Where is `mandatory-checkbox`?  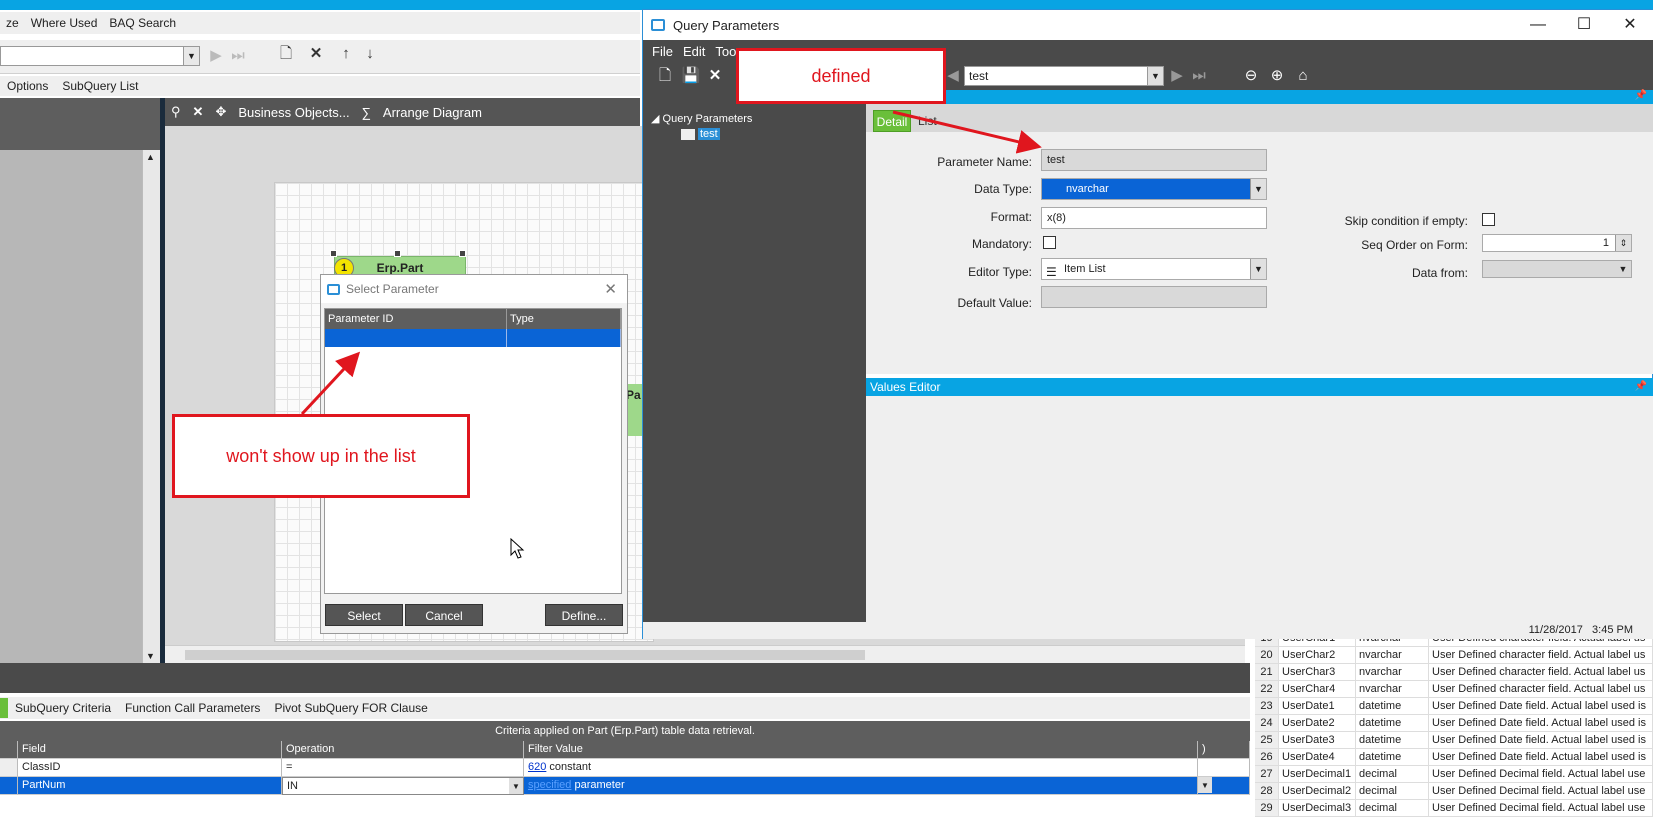
mandatory-checkbox is located at coordinates (1049, 242).